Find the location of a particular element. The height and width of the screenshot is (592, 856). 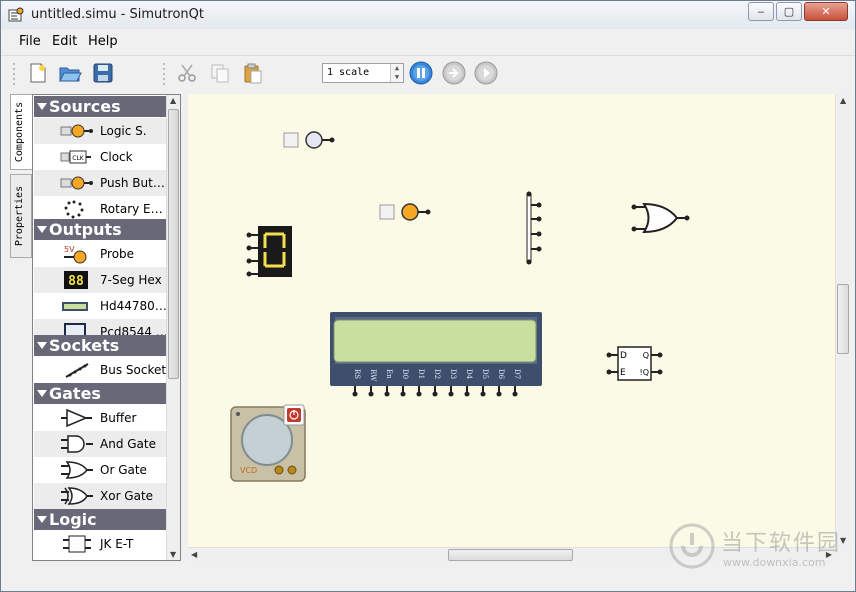

copy-button is located at coordinates (220, 73).